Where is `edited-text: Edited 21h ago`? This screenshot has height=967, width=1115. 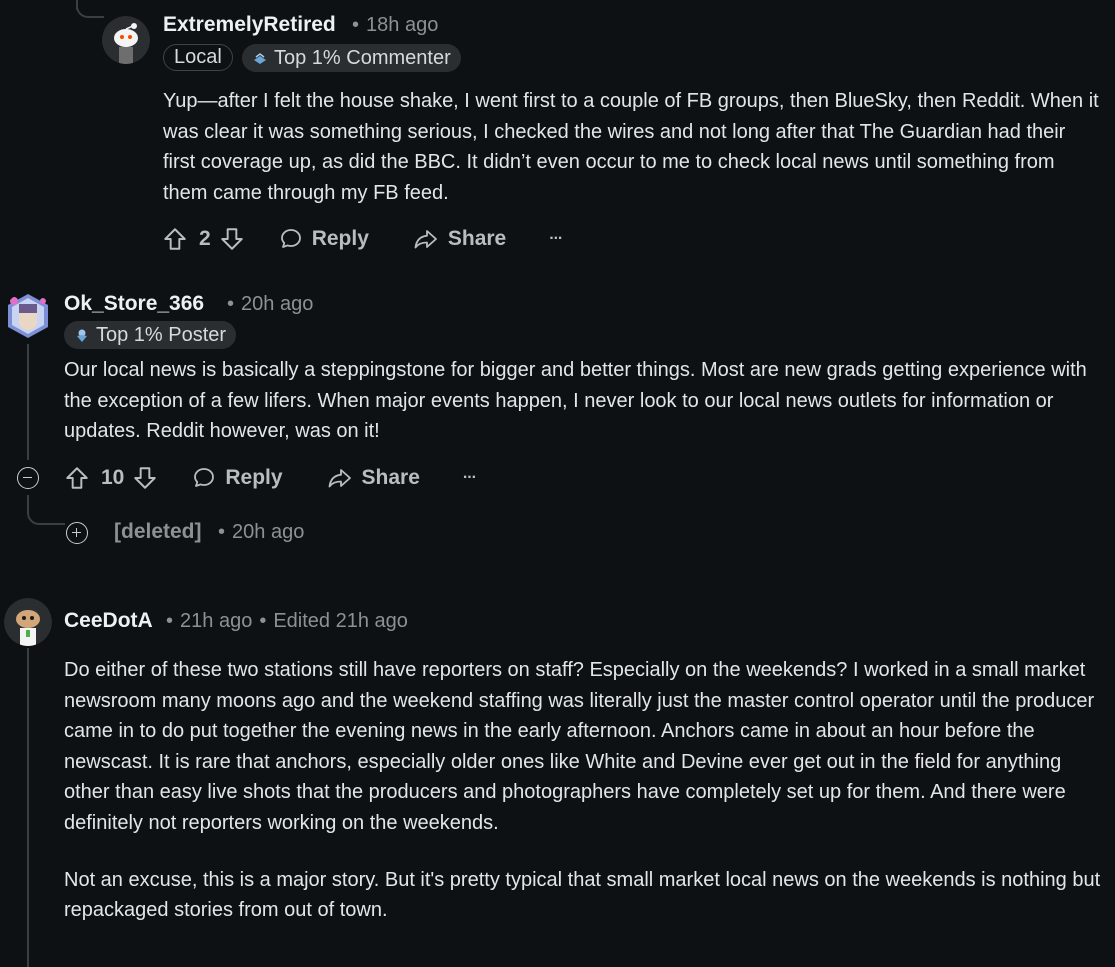
edited-text: Edited 21h ago is located at coordinates (340, 621).